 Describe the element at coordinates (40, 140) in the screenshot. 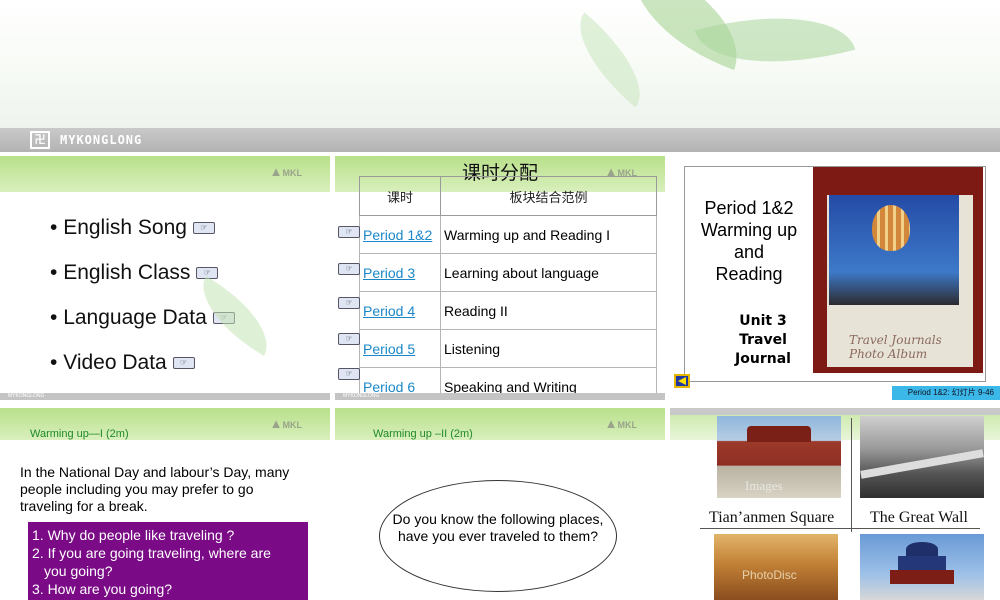

I see `logo-icon: 卍` at that location.